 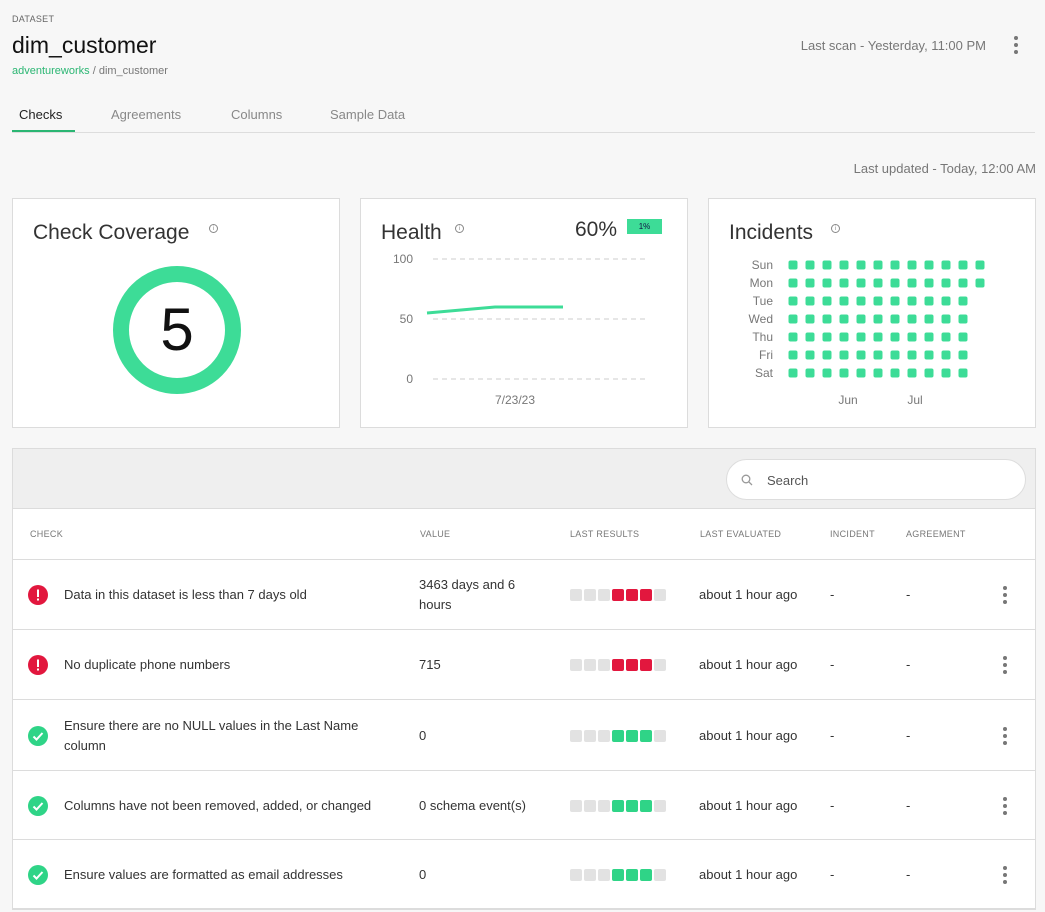 What do you see at coordinates (1016, 45) in the screenshot?
I see `more-options-icon` at bounding box center [1016, 45].